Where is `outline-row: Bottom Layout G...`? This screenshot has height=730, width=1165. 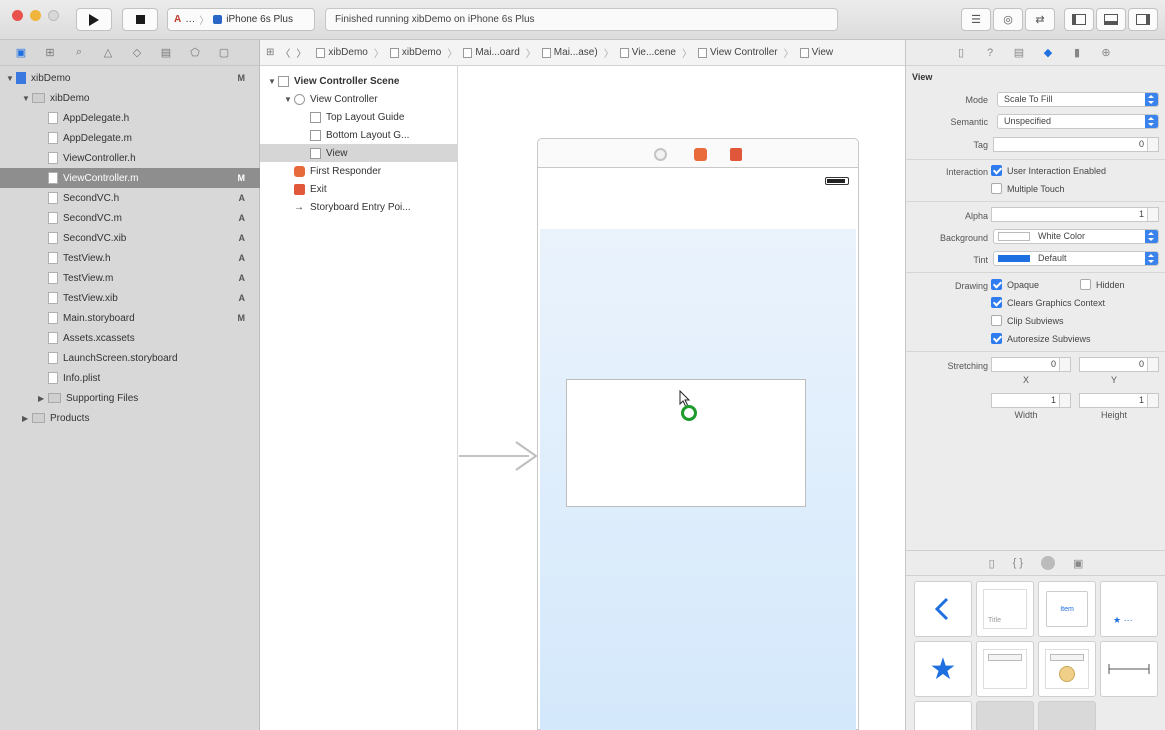
outline-row: Bottom Layout G... is located at coordinates (359, 135).